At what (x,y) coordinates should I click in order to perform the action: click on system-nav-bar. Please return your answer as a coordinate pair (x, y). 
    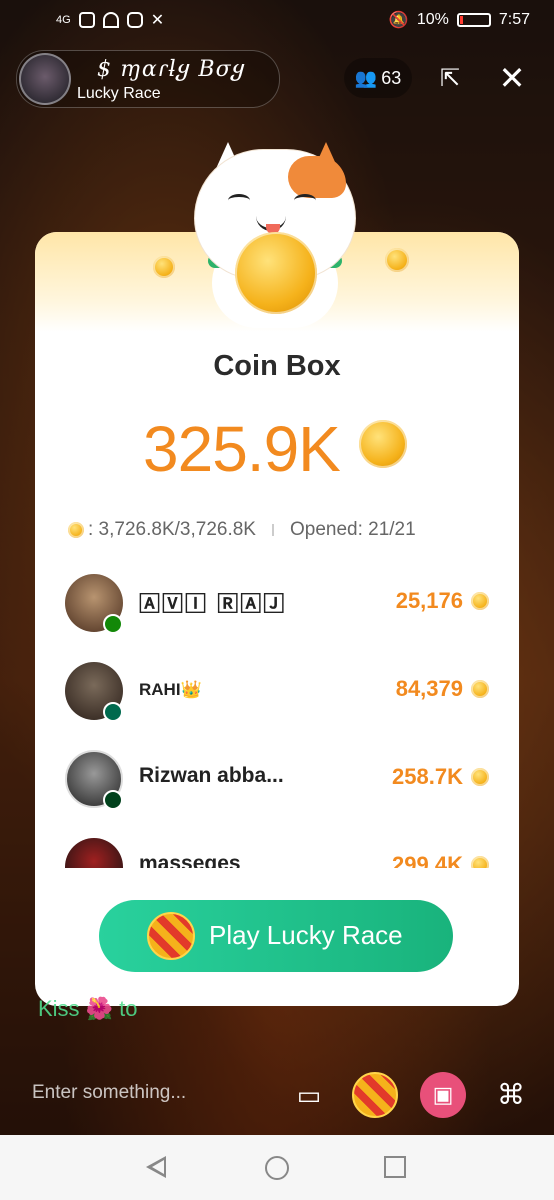
    Looking at the image, I should click on (277, 1167).